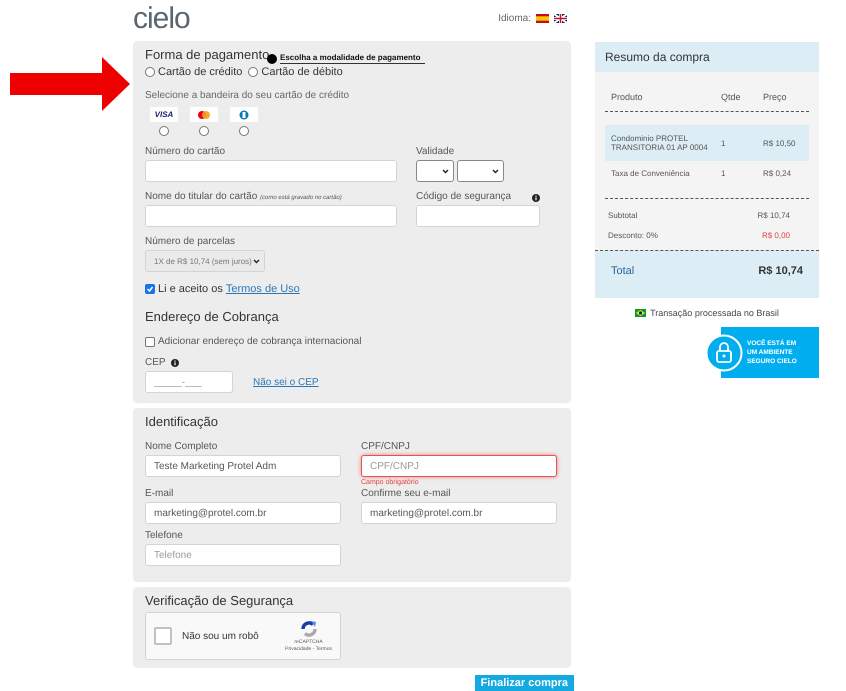 The height and width of the screenshot is (691, 846). I want to click on brazil-flag-icon, so click(640, 313).